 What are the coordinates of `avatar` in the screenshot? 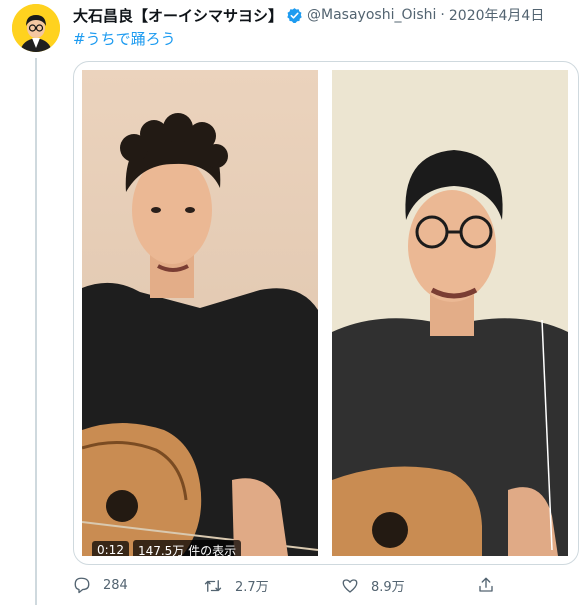 It's located at (36, 28).